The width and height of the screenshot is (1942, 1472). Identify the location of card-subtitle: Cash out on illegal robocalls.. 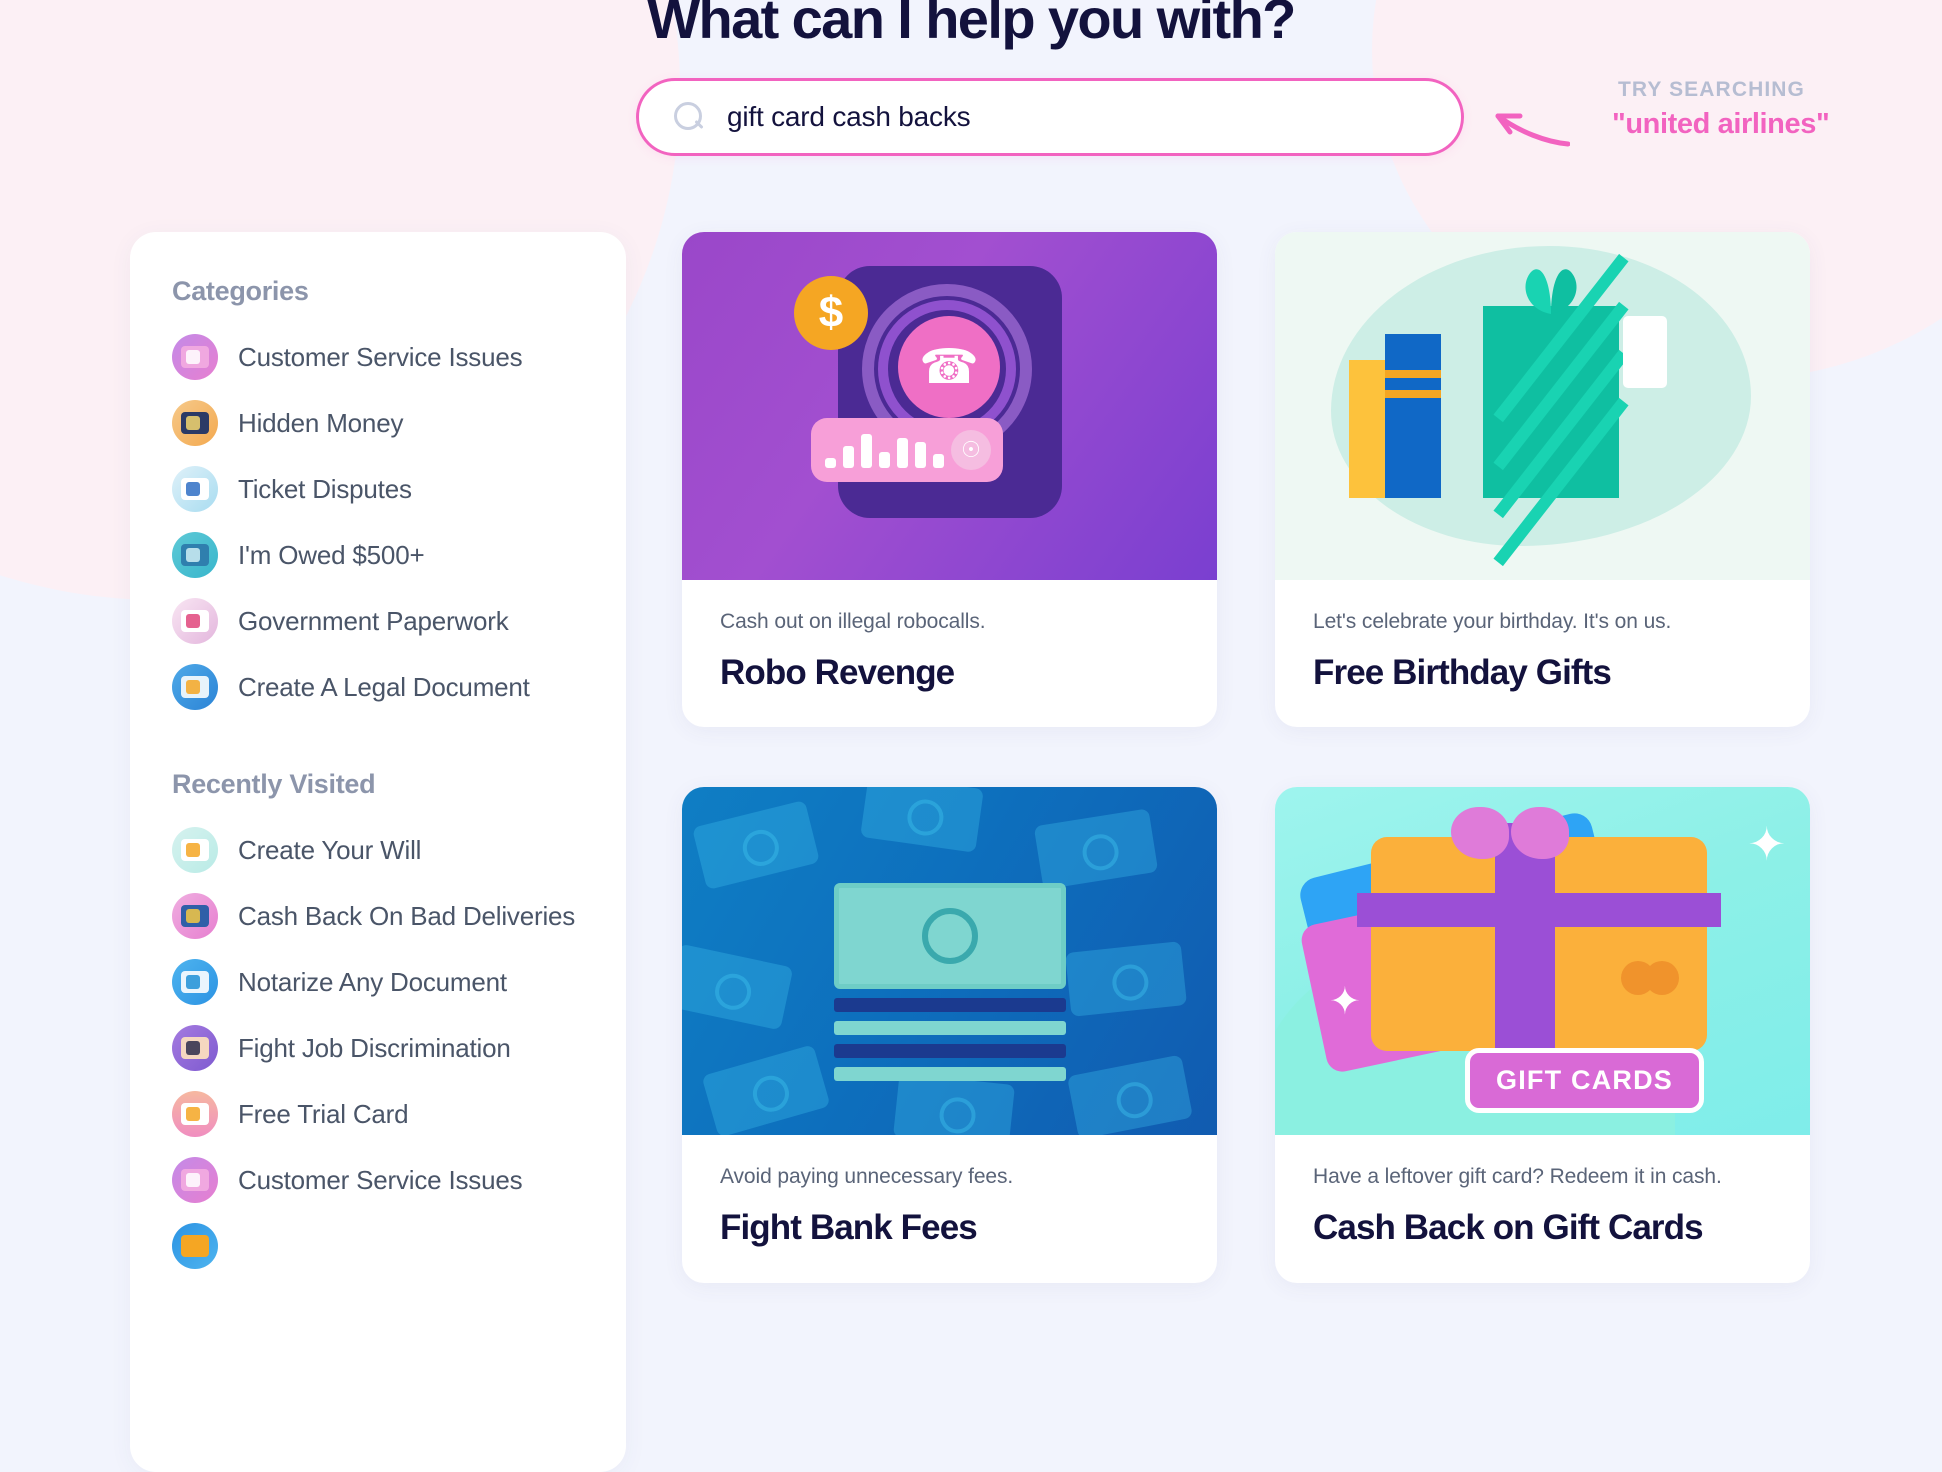
(853, 621).